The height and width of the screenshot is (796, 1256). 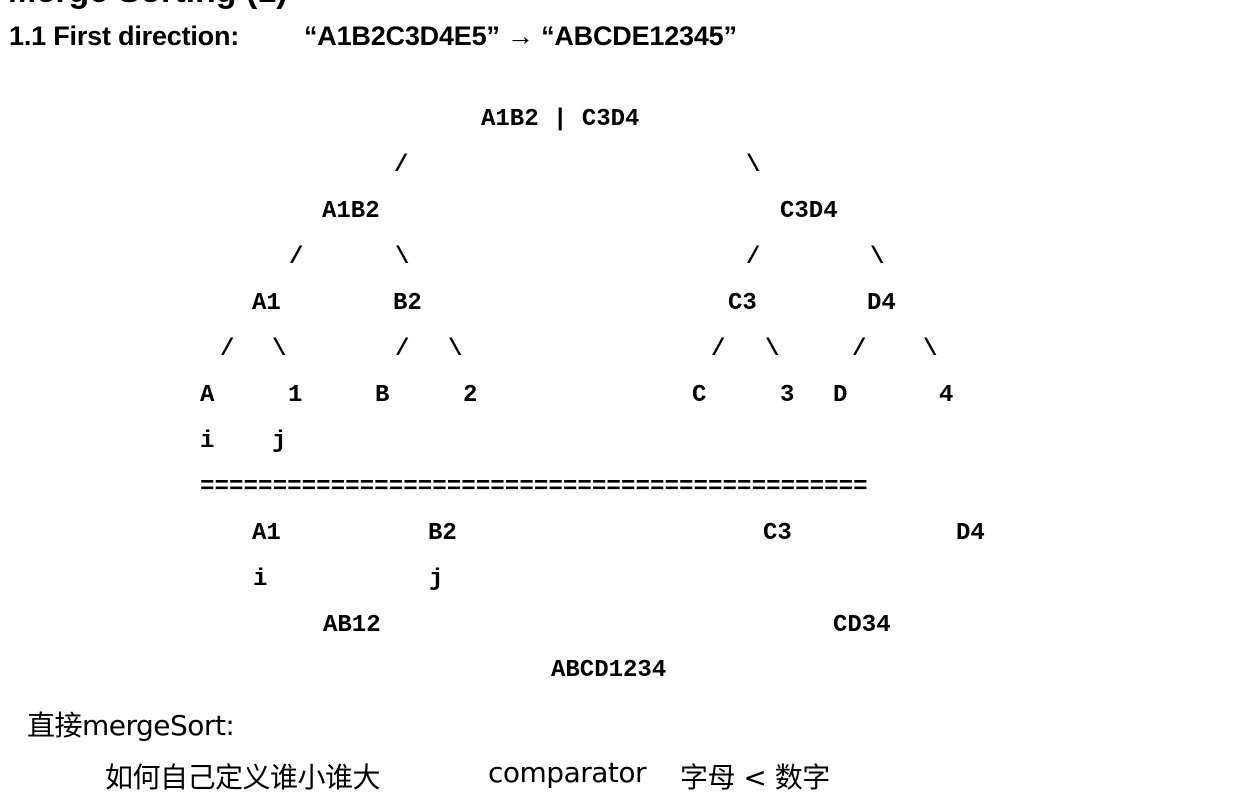 I want to click on edge-root-left: /, so click(x=401, y=165).